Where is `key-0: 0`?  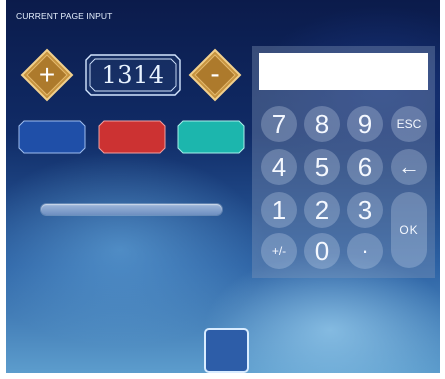 key-0: 0 is located at coordinates (322, 251).